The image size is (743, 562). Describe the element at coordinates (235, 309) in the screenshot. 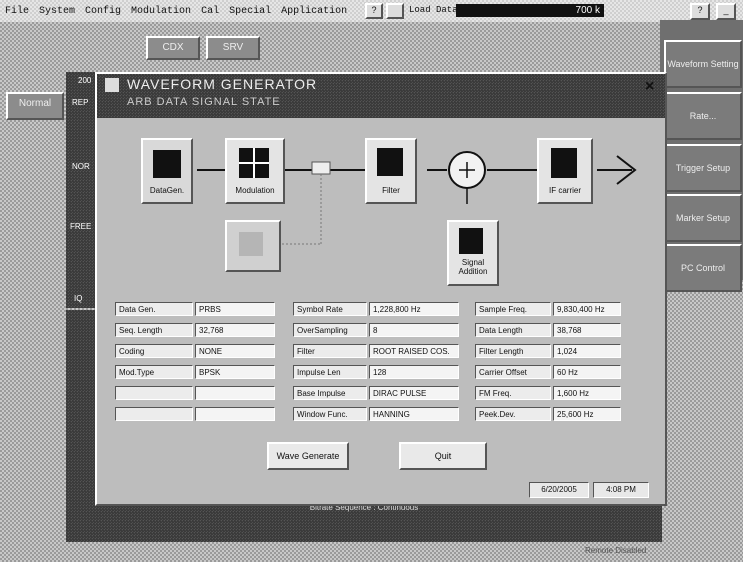

I see `param-value: PRBS` at that location.